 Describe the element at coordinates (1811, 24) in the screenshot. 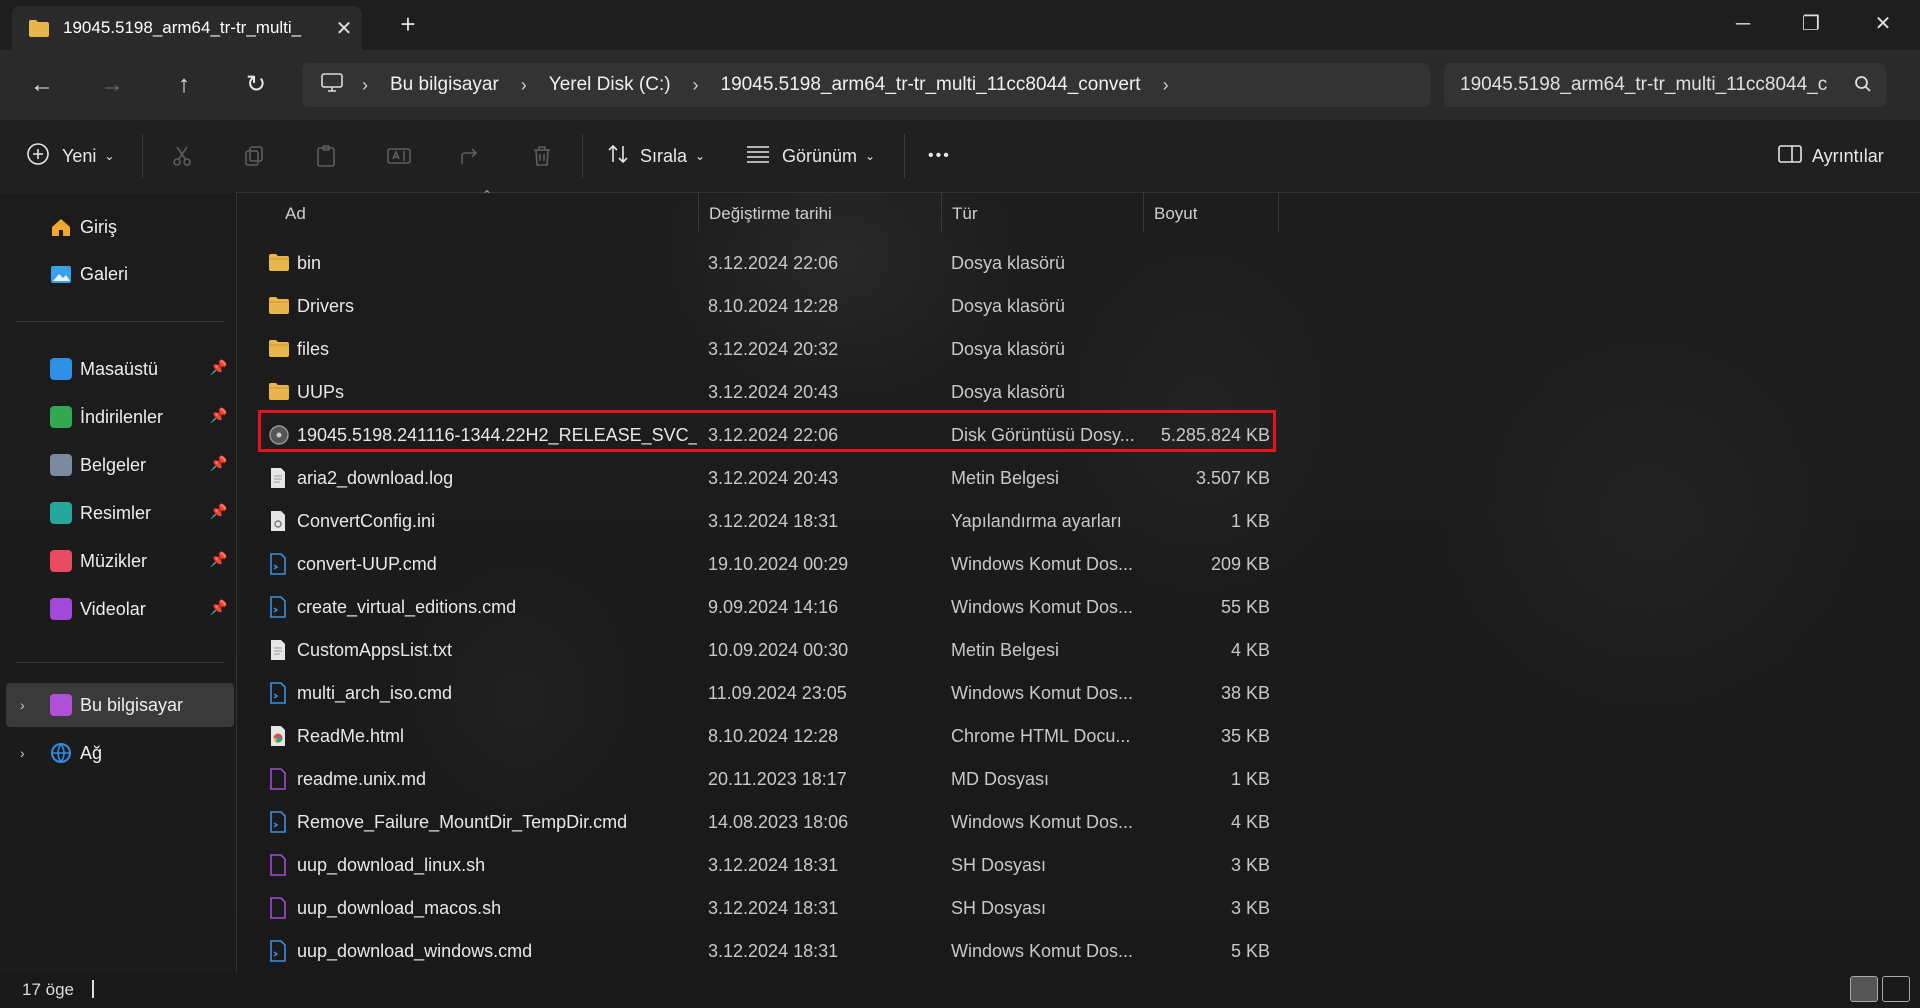

I see `restore-button: ❐` at that location.